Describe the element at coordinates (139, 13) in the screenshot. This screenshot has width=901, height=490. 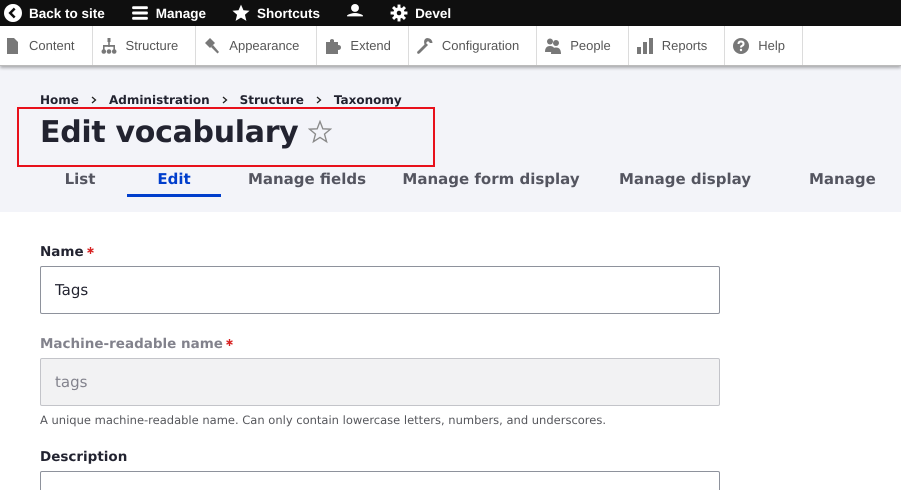
I see `menu-icon` at that location.